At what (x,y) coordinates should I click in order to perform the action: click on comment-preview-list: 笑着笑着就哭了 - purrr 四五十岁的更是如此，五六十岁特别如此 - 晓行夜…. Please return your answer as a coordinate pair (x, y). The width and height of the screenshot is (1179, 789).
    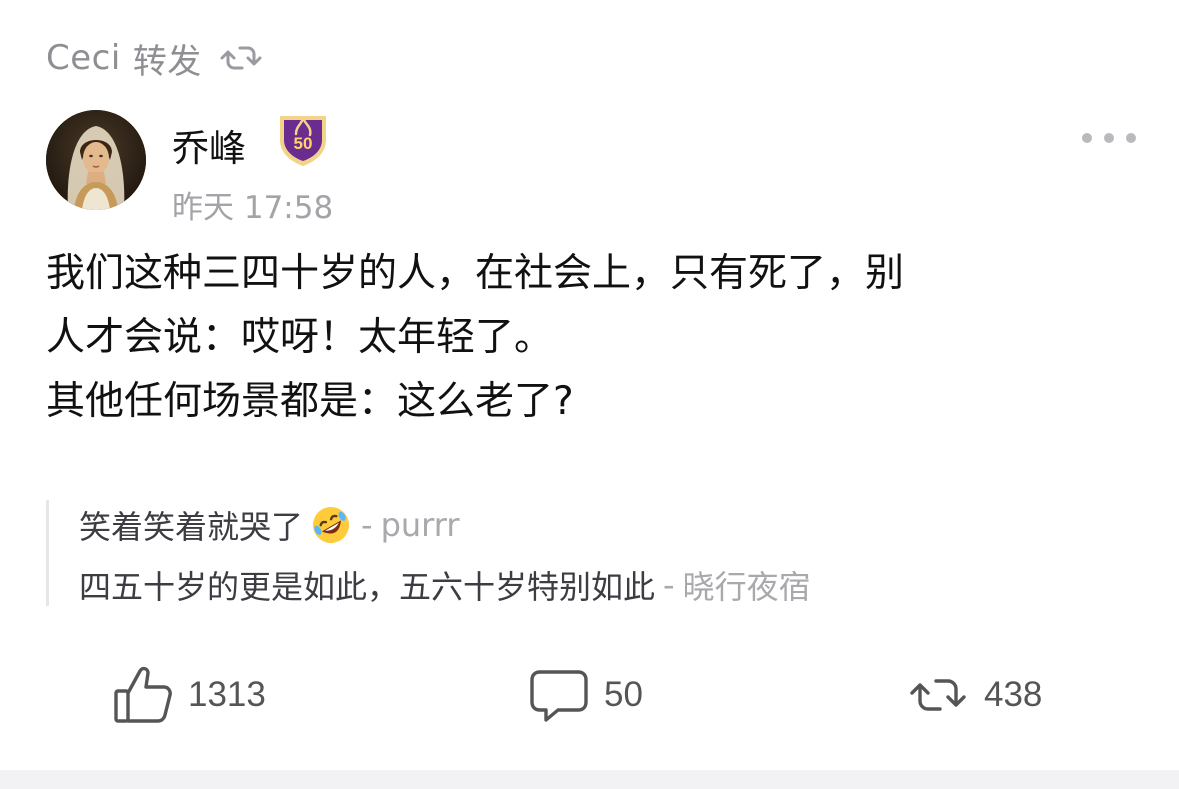
    Looking at the image, I should click on (547, 553).